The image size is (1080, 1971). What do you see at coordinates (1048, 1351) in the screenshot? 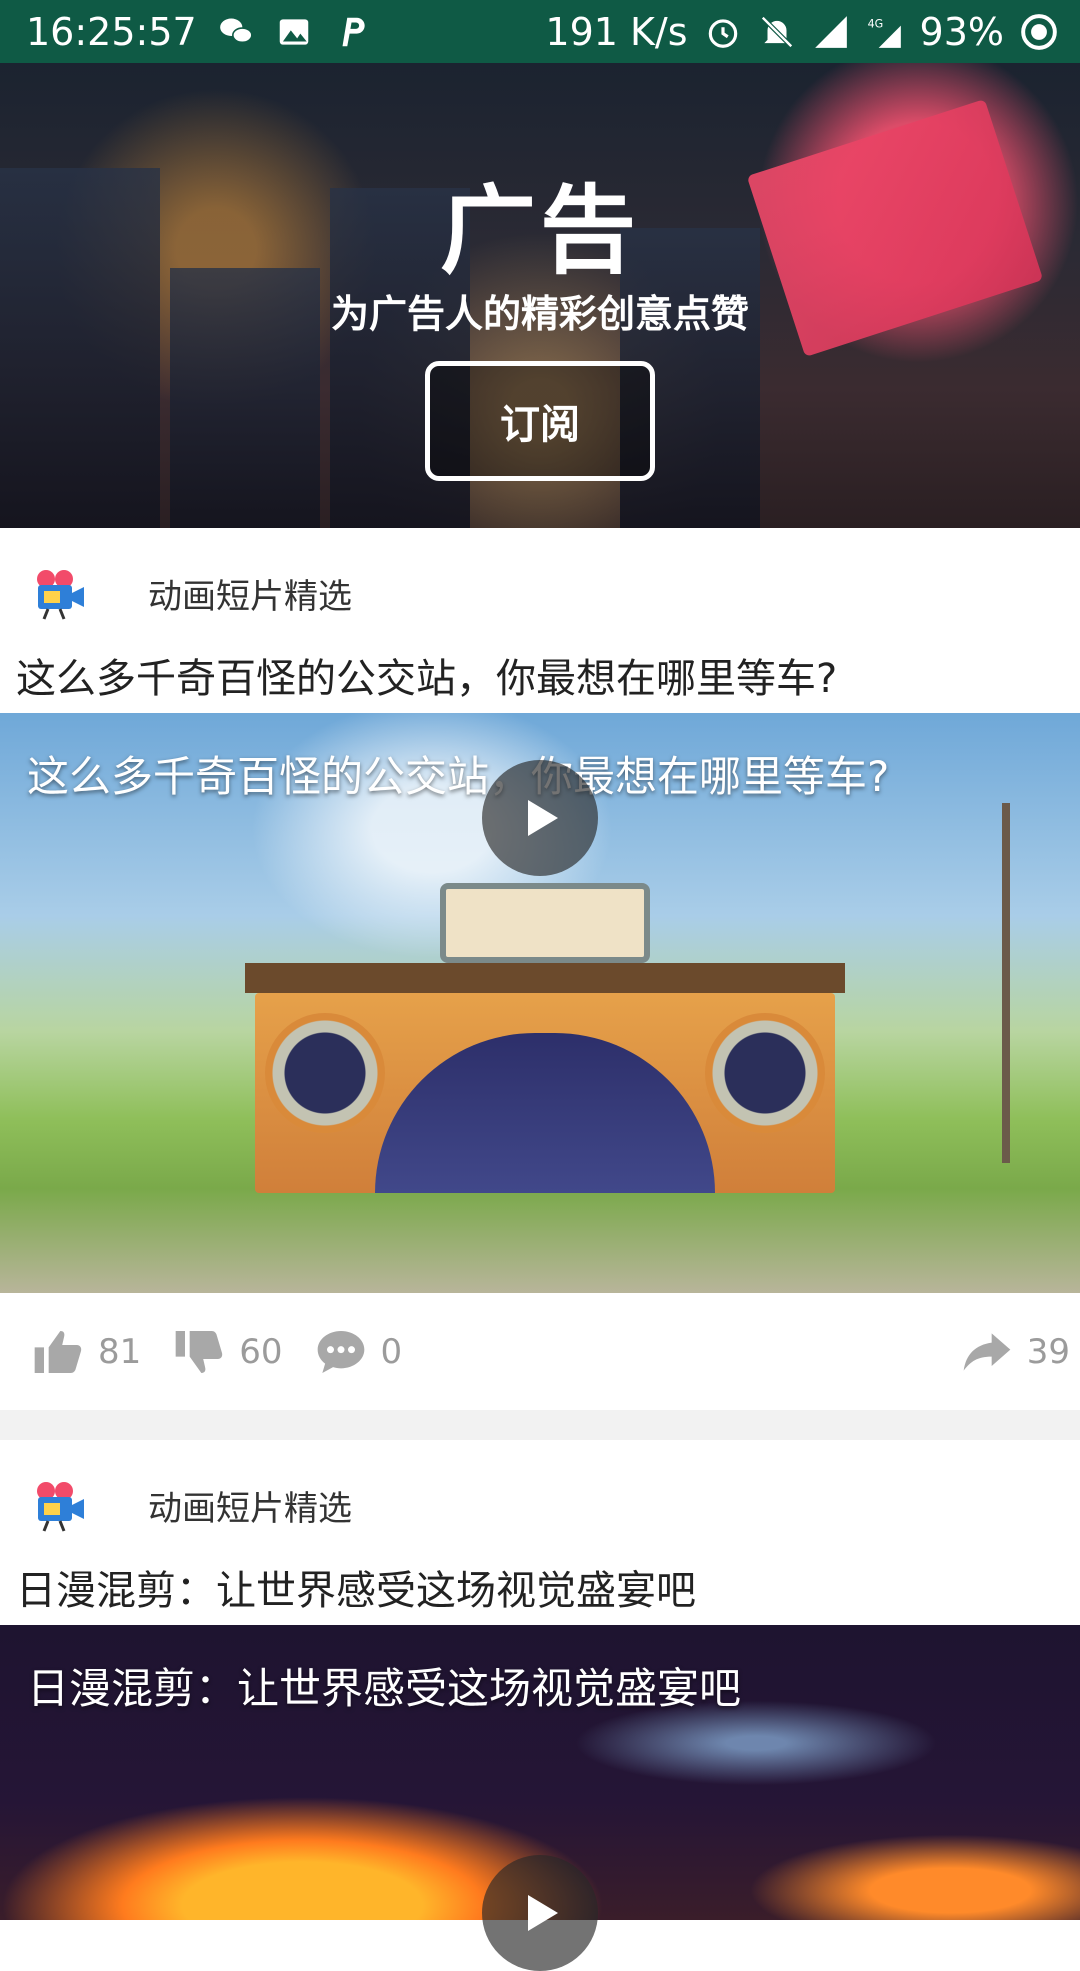
I see `share-count: 39` at bounding box center [1048, 1351].